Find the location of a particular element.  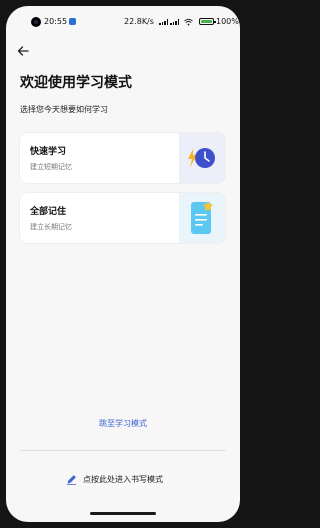

option-title: 快速学习 is located at coordinates (48, 152).